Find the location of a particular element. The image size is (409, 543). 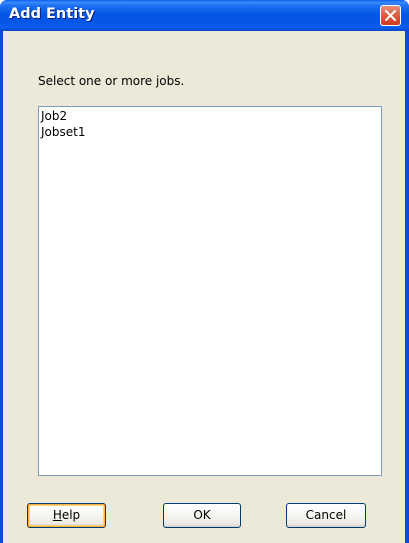

close-icon is located at coordinates (390, 15).